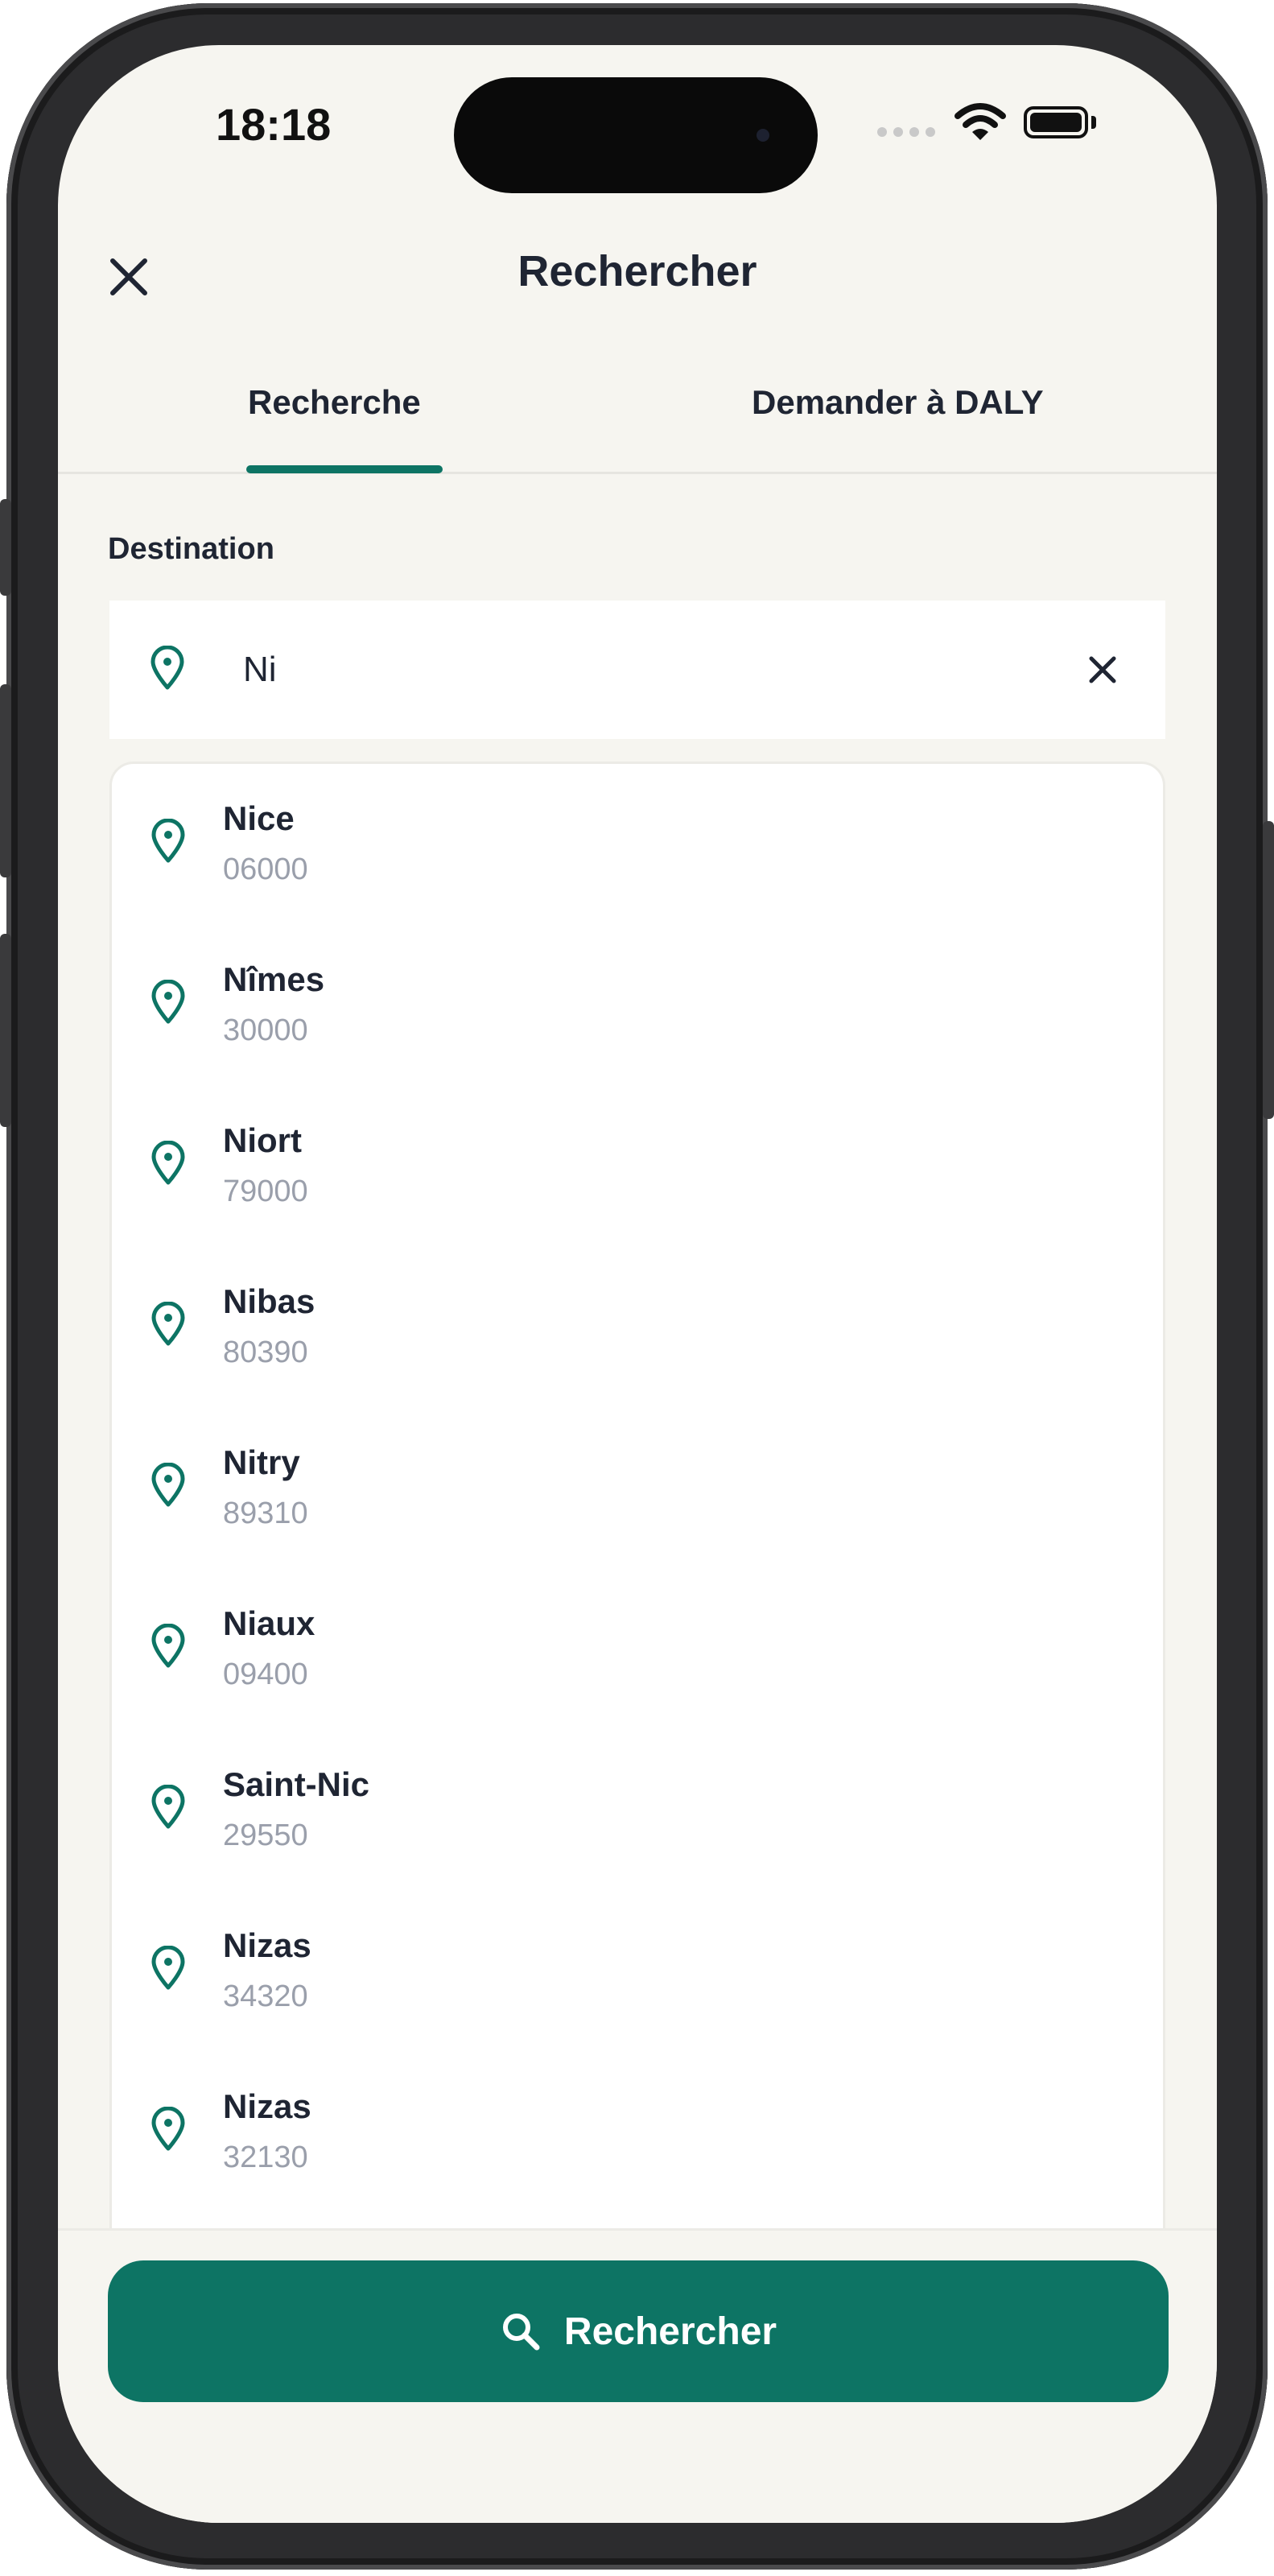  I want to click on city-name: Nibas, so click(269, 1301).